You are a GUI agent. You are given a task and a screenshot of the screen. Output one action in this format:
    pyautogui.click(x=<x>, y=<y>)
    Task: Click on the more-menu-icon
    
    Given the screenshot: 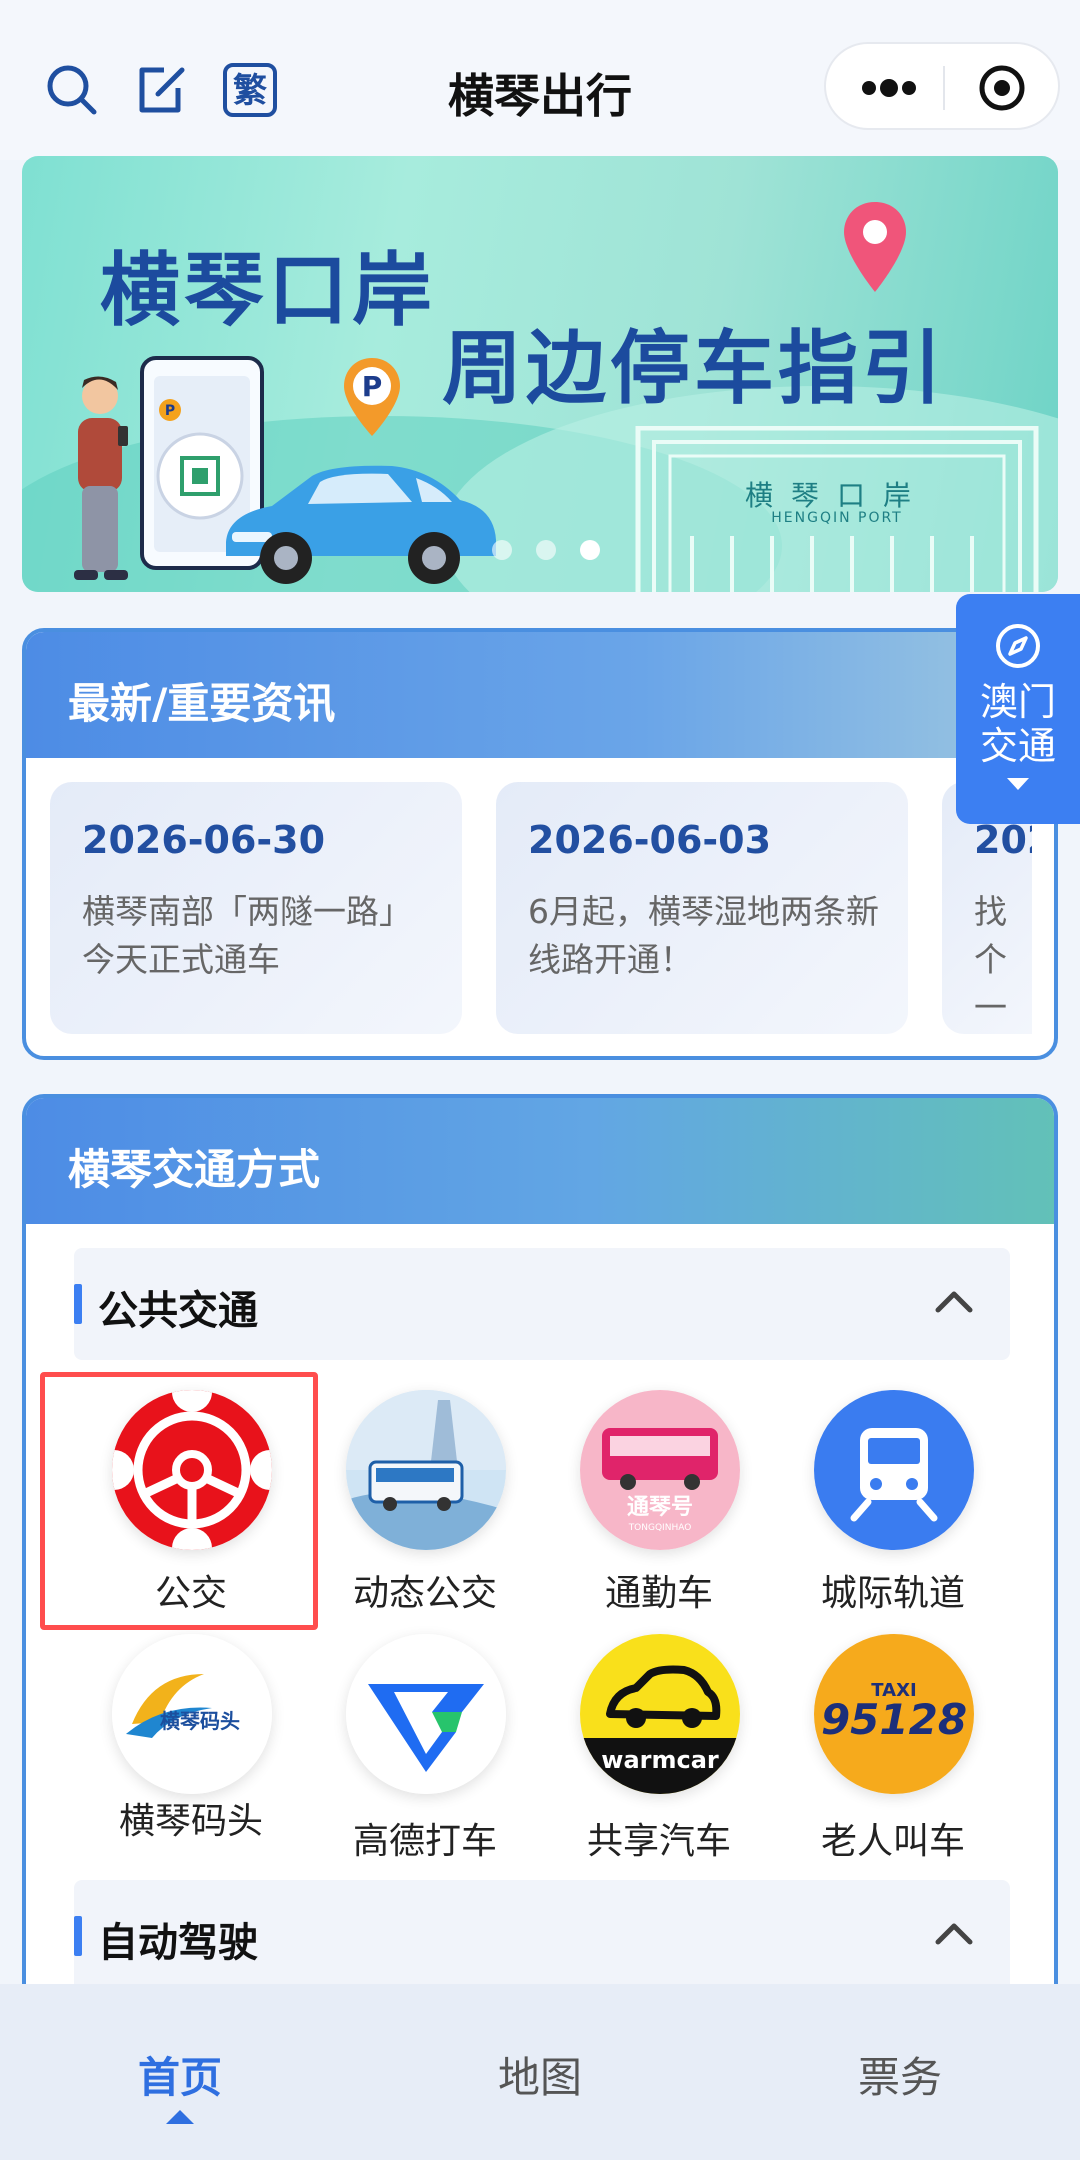 What is the action you would take?
    pyautogui.click(x=889, y=88)
    